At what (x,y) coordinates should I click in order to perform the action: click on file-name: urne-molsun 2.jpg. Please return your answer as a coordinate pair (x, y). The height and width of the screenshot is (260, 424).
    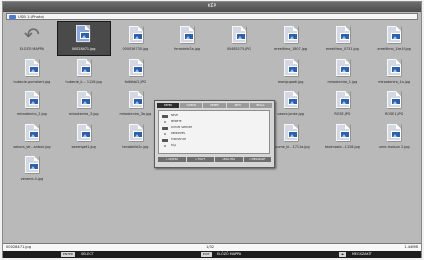
    Looking at the image, I should click on (394, 146).